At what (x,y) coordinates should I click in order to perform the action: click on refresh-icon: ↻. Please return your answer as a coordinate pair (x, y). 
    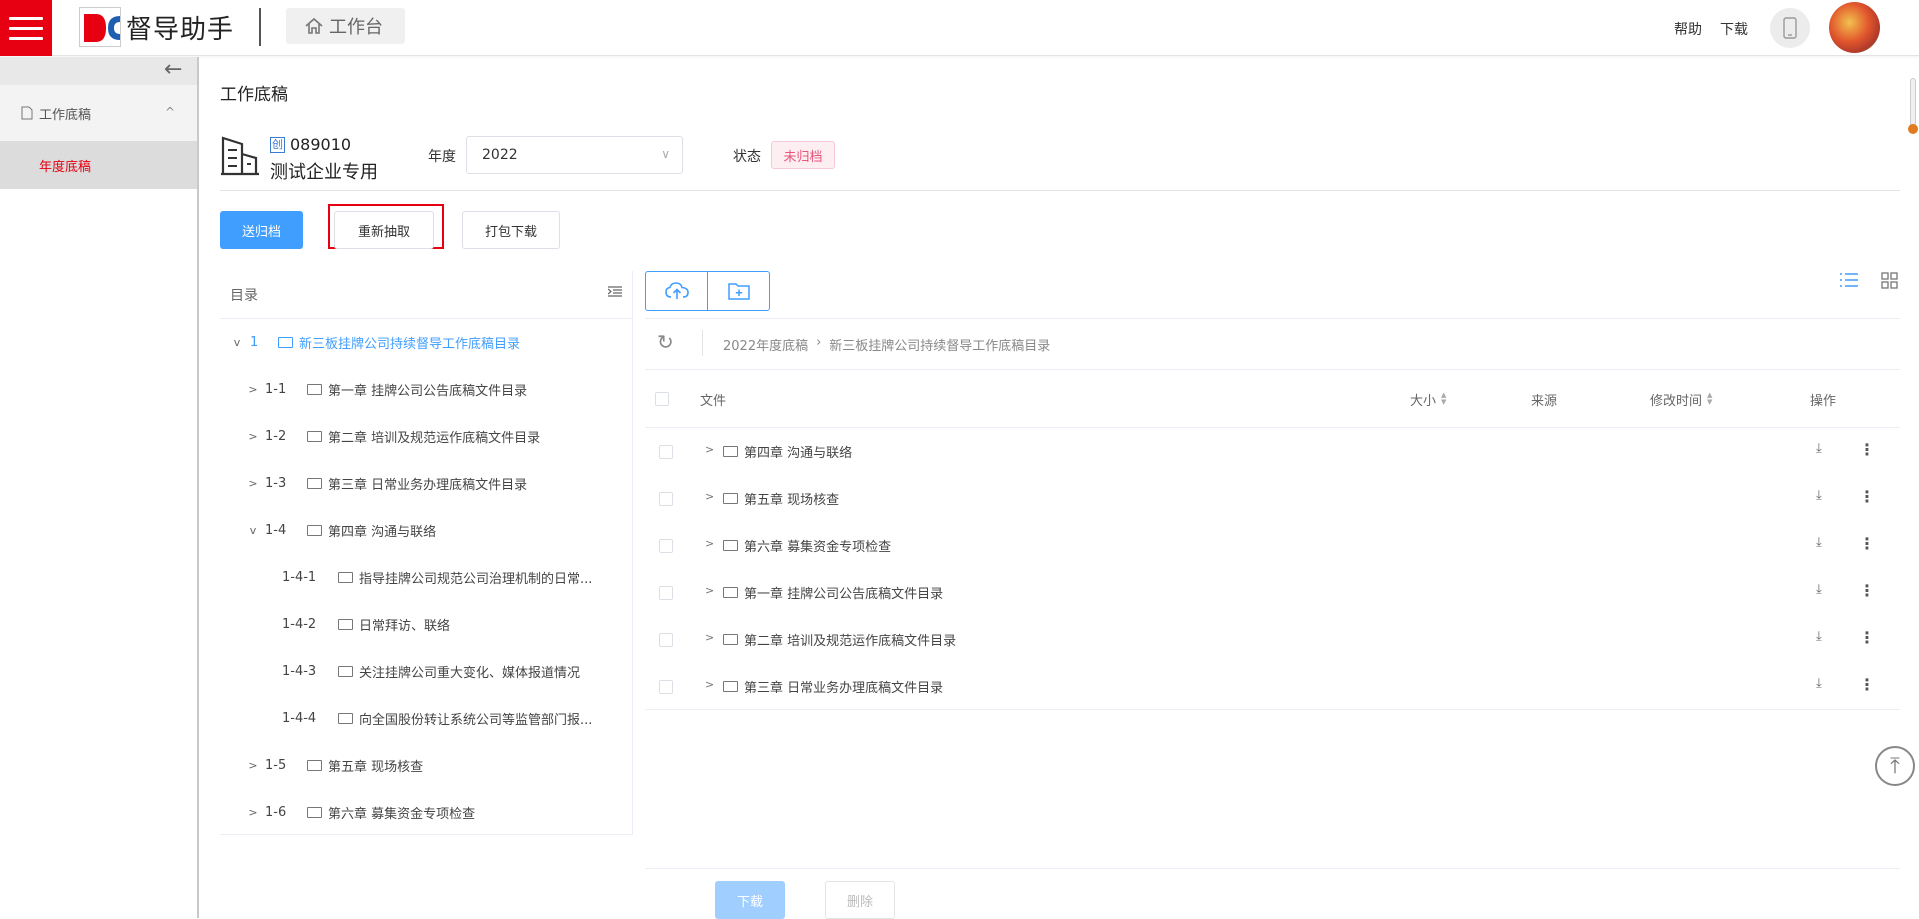
    Looking at the image, I should click on (665, 342).